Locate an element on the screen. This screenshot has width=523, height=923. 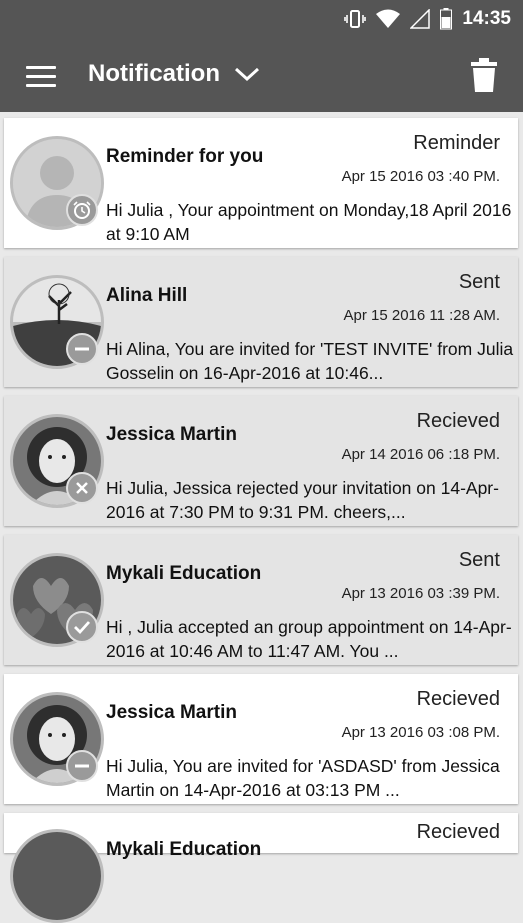
signal-icon is located at coordinates (420, 19).